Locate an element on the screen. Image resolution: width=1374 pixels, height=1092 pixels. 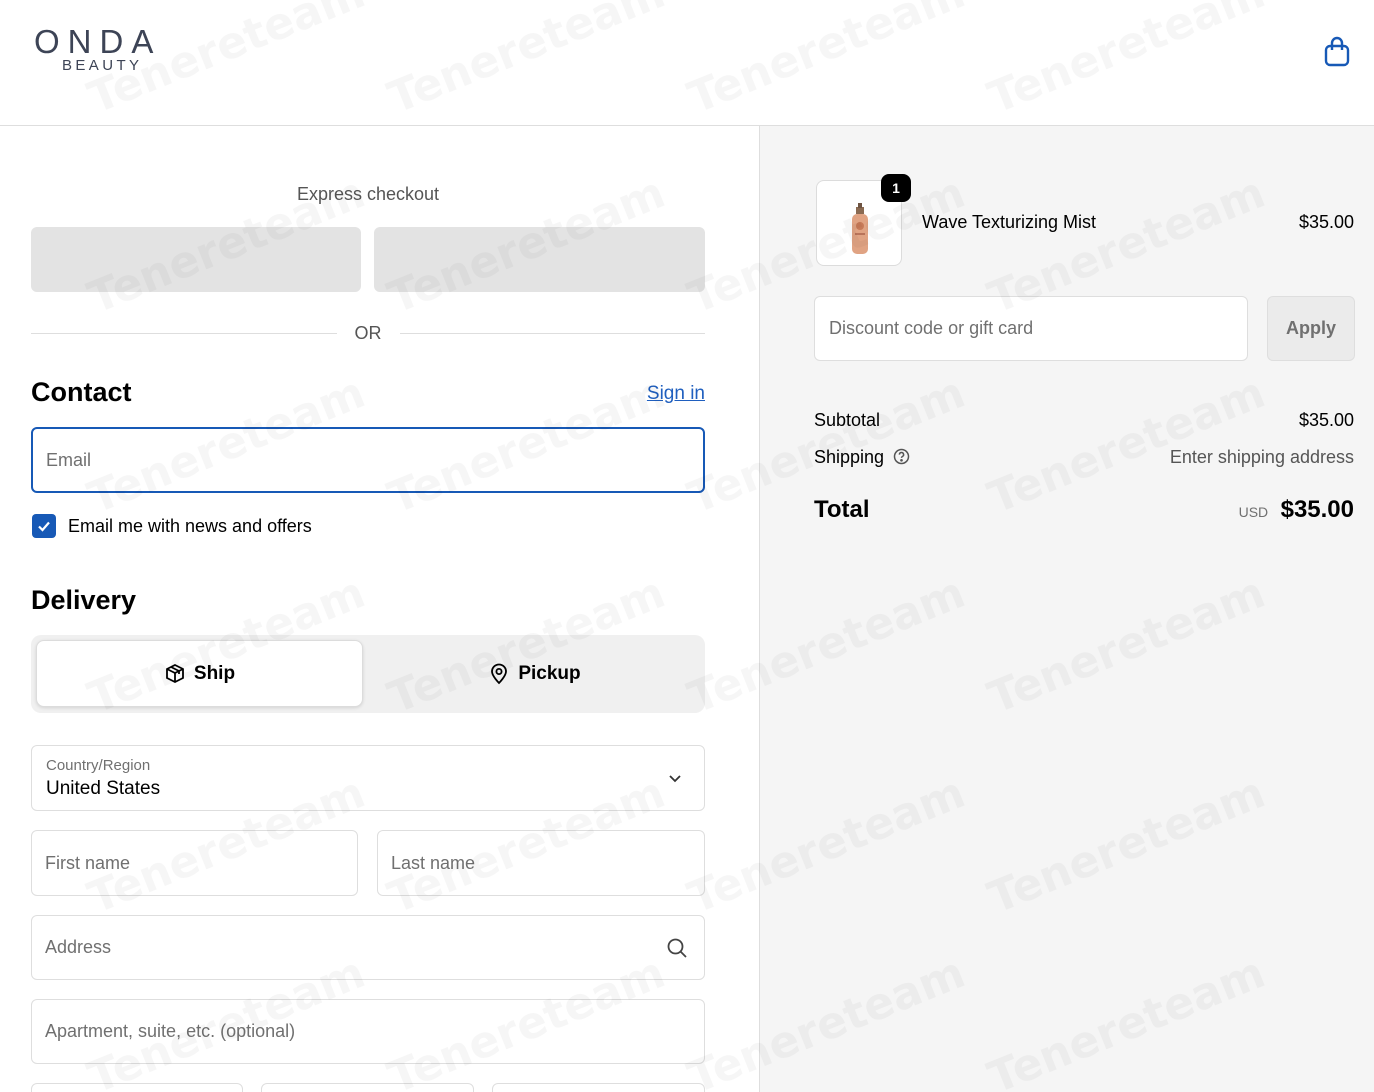
chevron-down-icon is located at coordinates (675, 779).